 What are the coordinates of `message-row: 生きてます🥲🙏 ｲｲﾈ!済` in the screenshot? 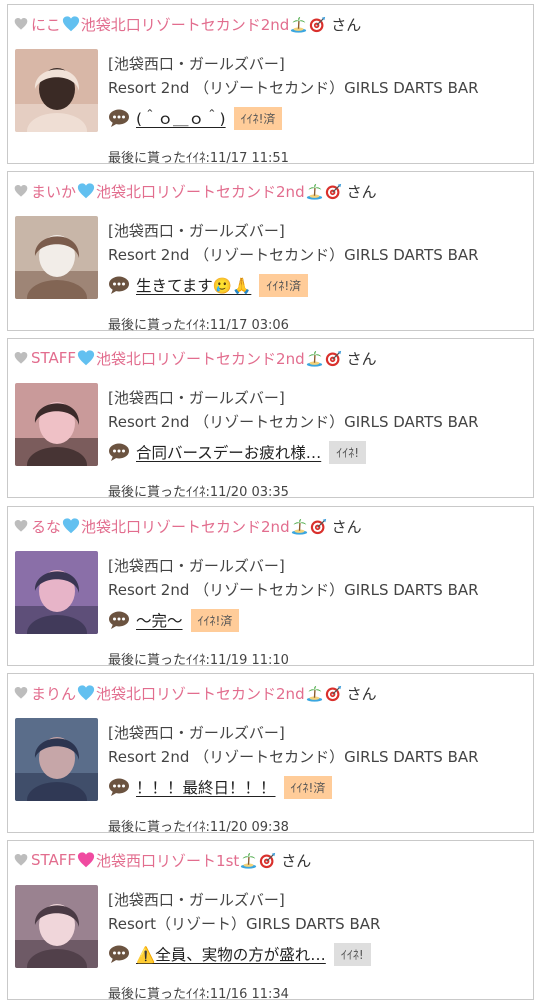 It's located at (208, 285).